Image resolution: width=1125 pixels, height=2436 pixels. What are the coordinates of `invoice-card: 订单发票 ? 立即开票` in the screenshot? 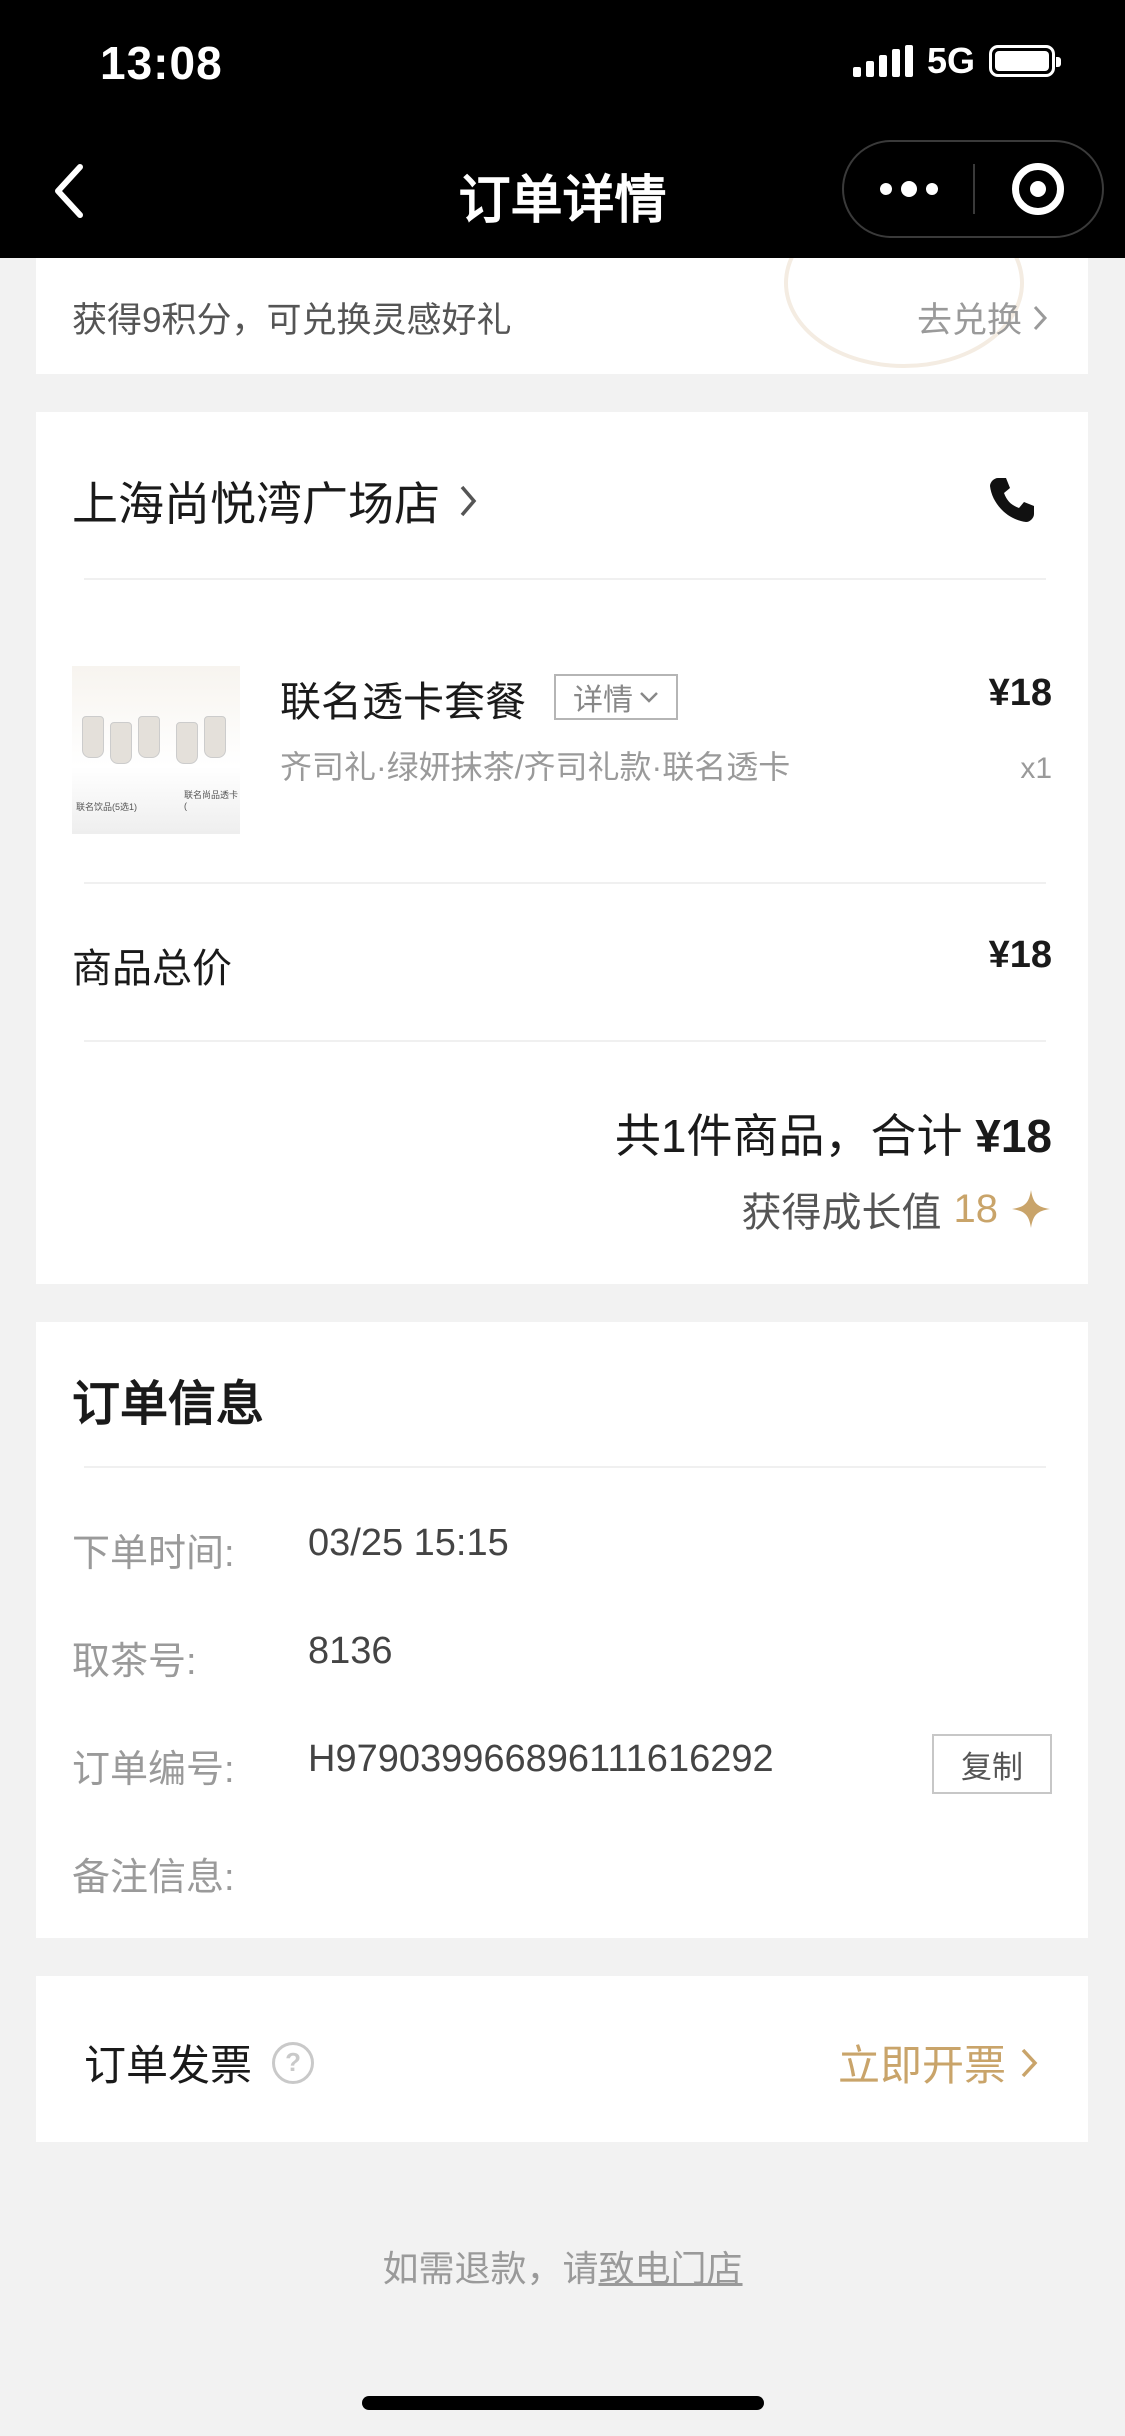 It's located at (562, 2059).